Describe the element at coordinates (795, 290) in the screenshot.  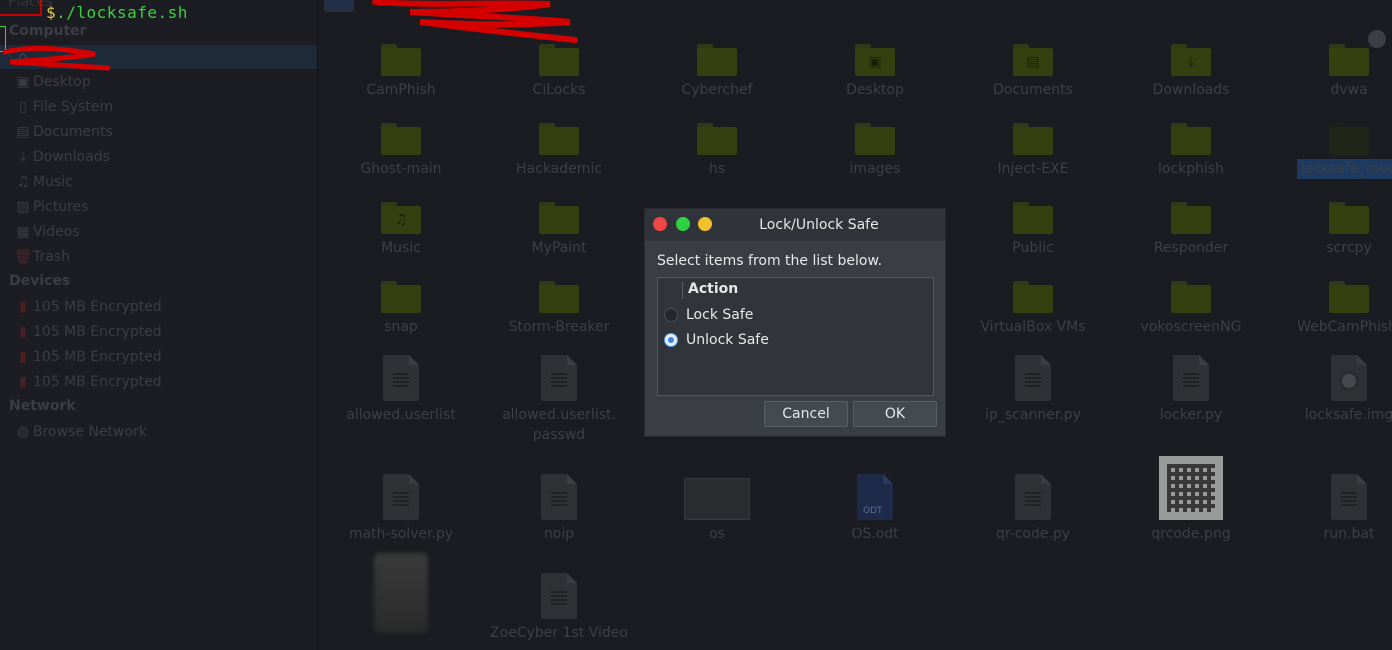
I see `list-header: Action` at that location.